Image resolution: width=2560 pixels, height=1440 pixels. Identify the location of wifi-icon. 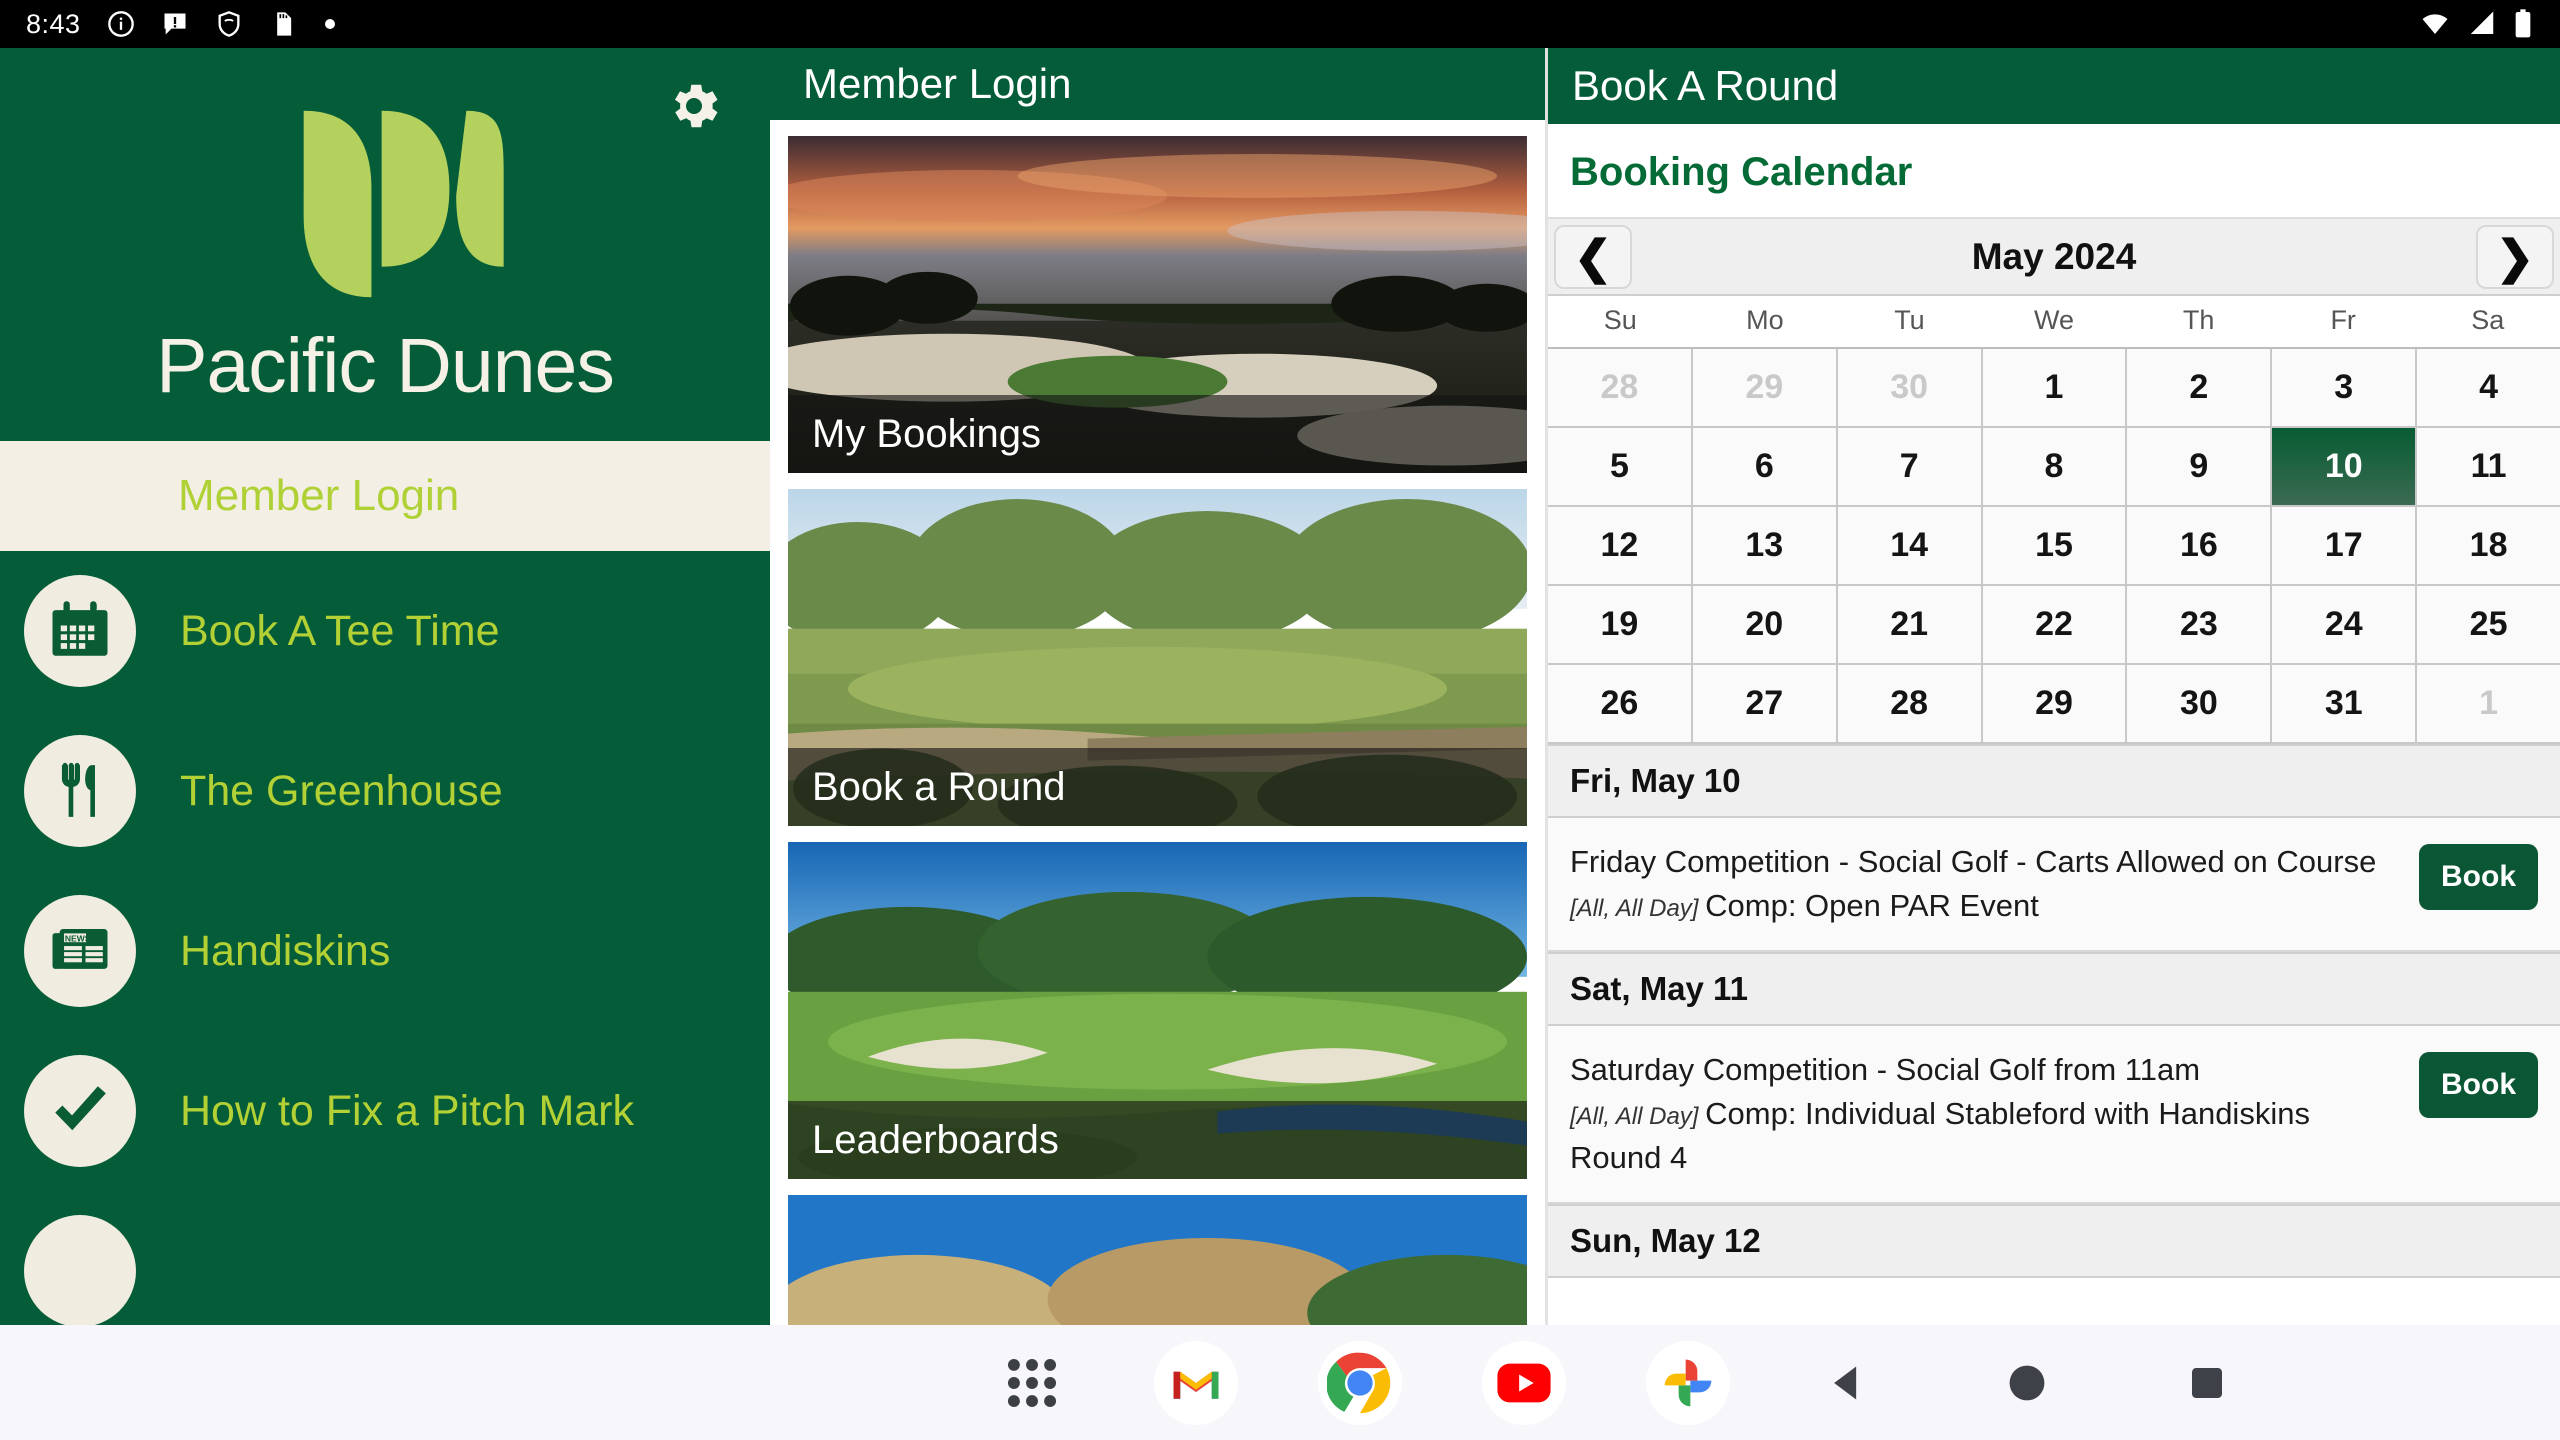
(2435, 24).